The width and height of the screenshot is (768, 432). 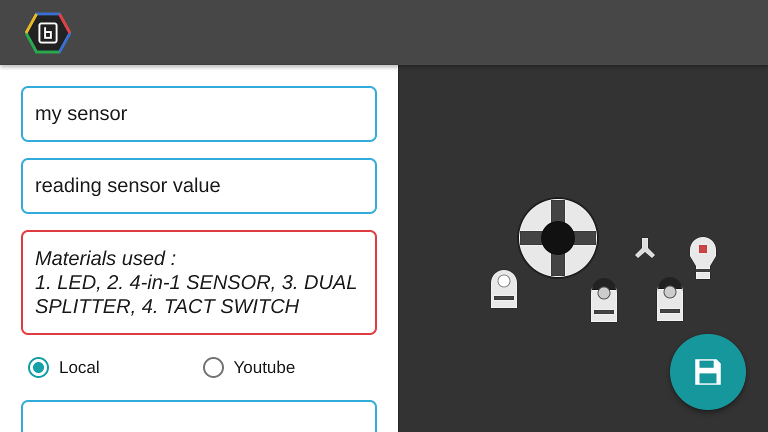 I want to click on text-field: reading sensor value, so click(x=199, y=186).